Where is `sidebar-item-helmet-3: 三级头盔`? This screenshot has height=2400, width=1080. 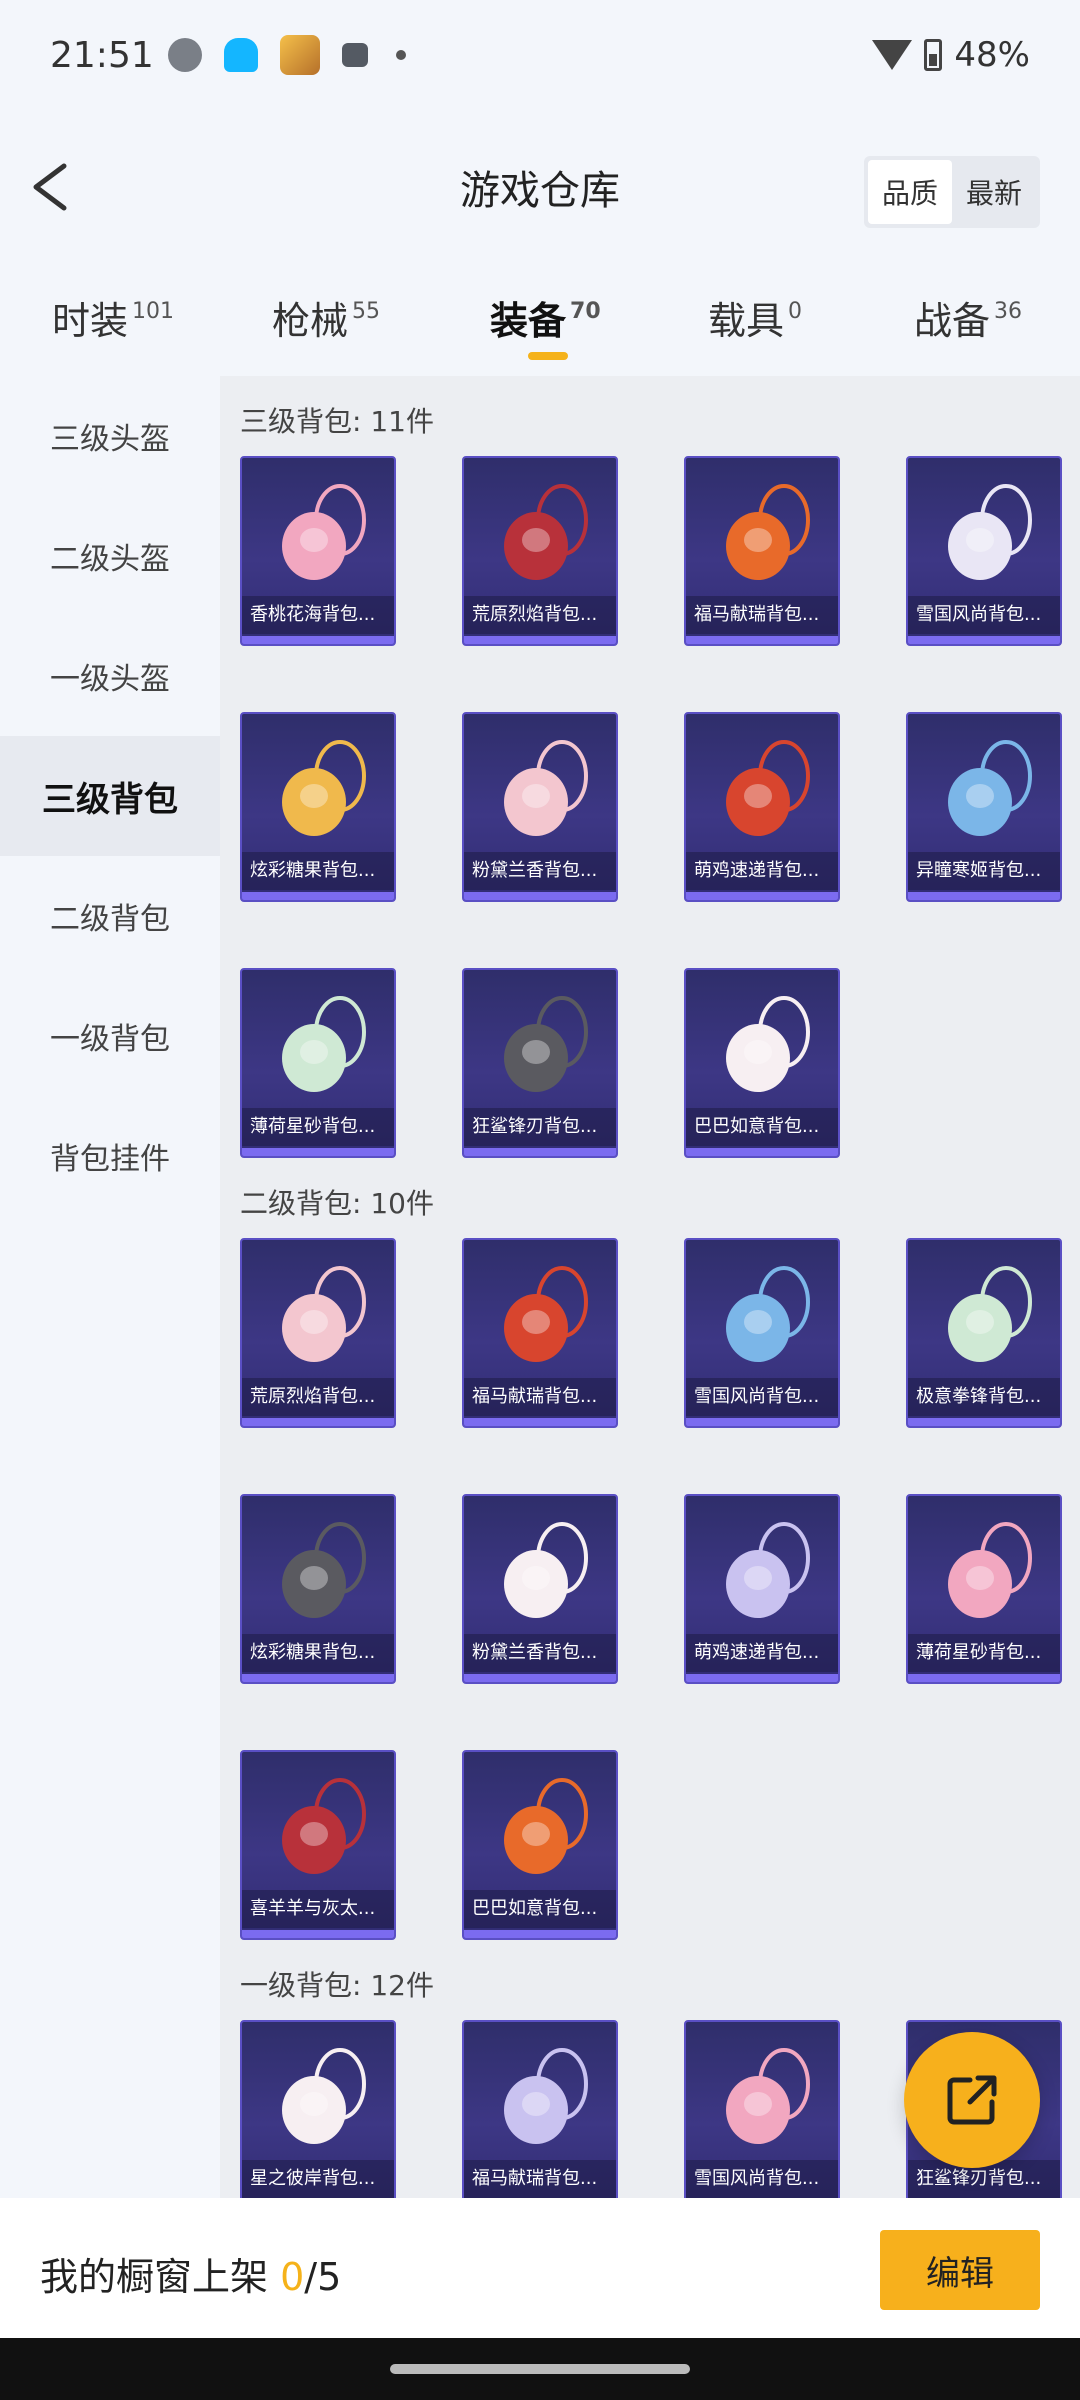 sidebar-item-helmet-3: 三级头盔 is located at coordinates (110, 436).